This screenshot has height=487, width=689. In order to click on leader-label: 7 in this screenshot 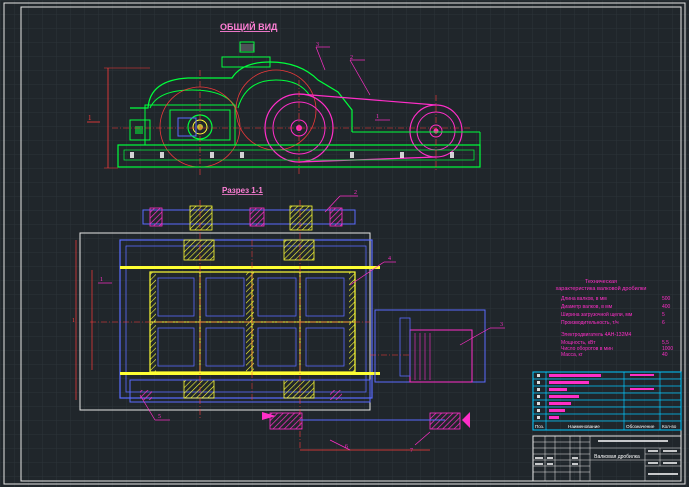, I will do `click(411, 451)`.